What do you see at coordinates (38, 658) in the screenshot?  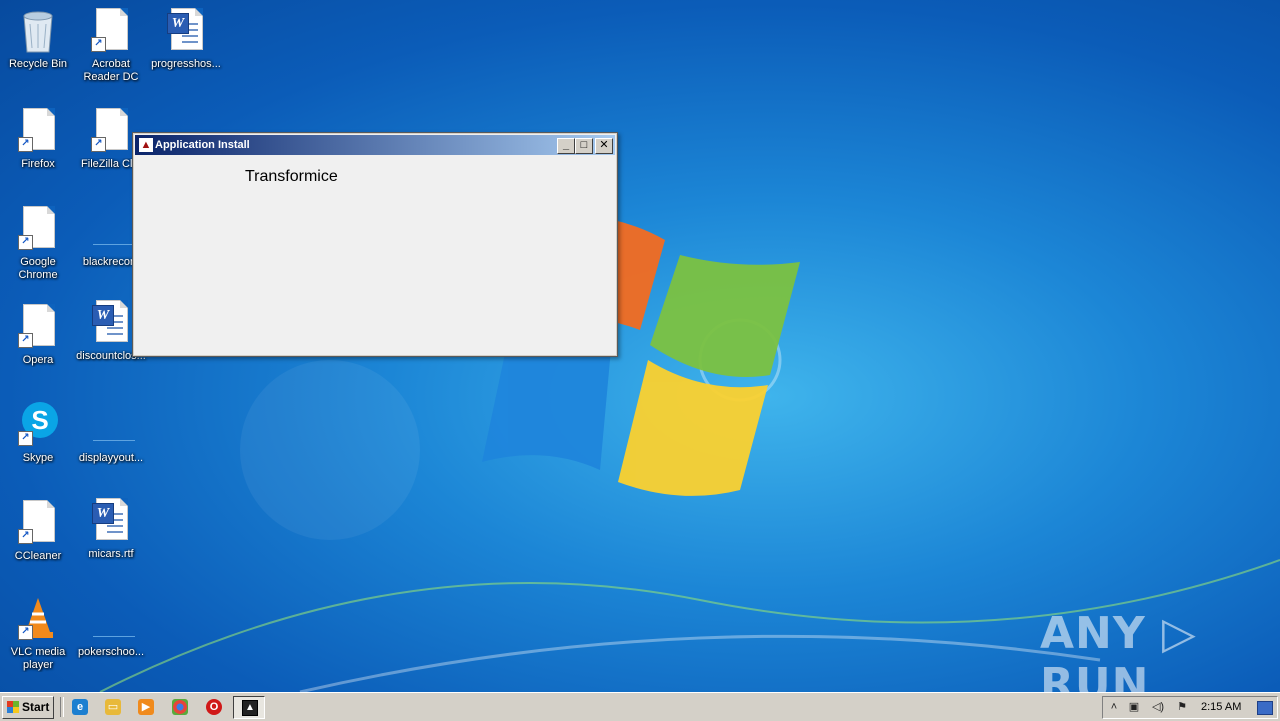 I see `desktop-icon-label: VLC media player` at bounding box center [38, 658].